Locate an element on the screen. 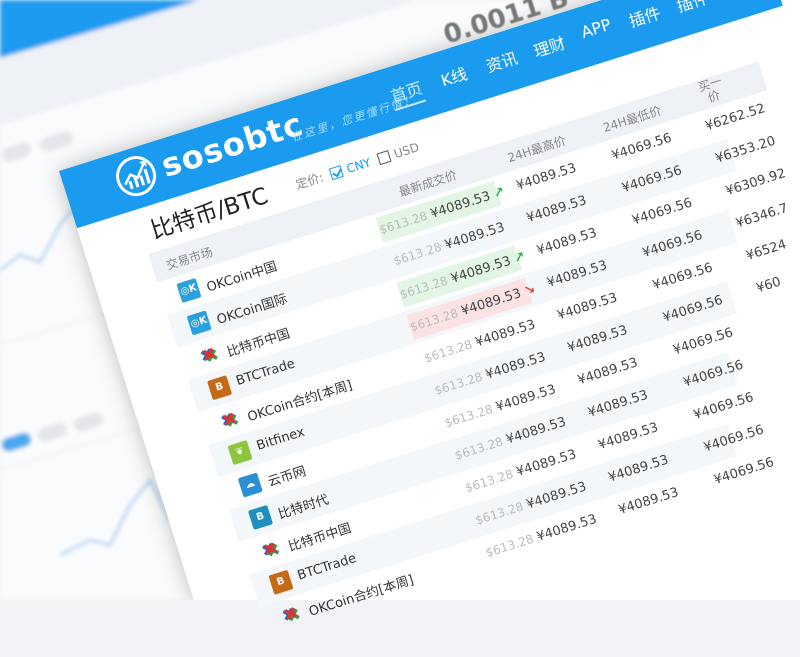 This screenshot has height=657, width=800. nav-item-0: 首页 is located at coordinates (406, 92).